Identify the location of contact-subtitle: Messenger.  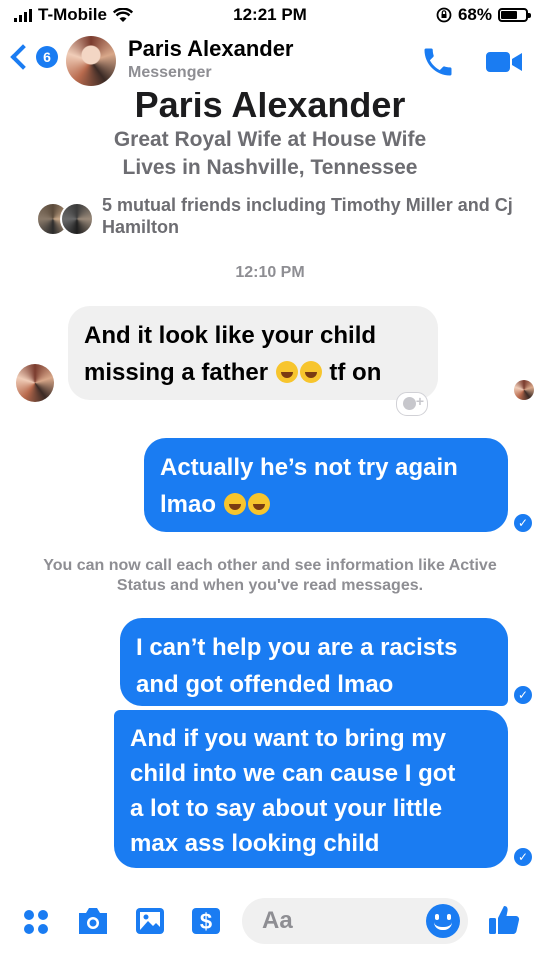
(170, 72).